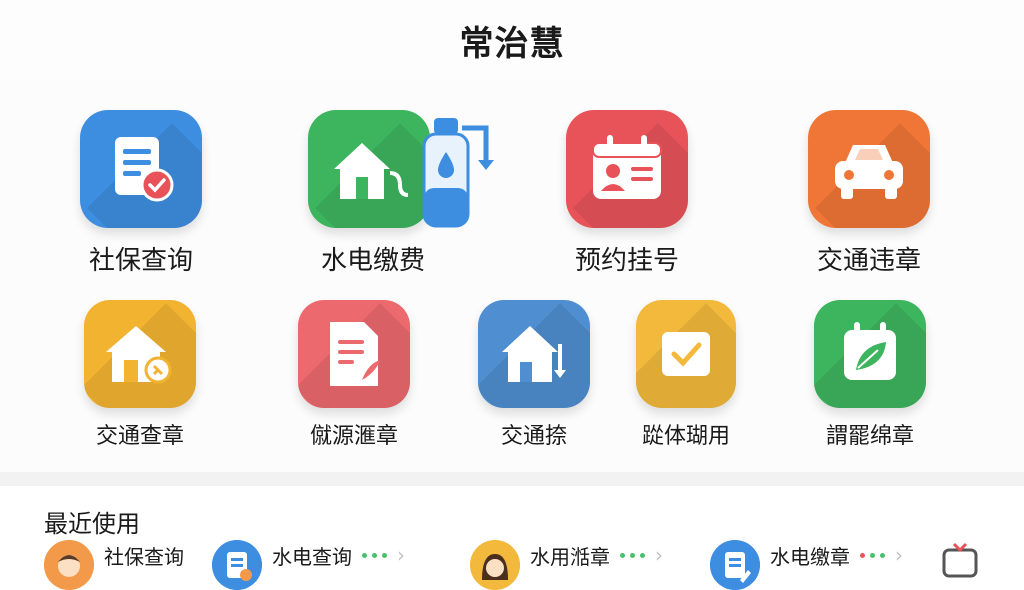 The width and height of the screenshot is (1024, 590). What do you see at coordinates (495, 565) in the screenshot?
I see `user-avatar-female-icon` at bounding box center [495, 565].